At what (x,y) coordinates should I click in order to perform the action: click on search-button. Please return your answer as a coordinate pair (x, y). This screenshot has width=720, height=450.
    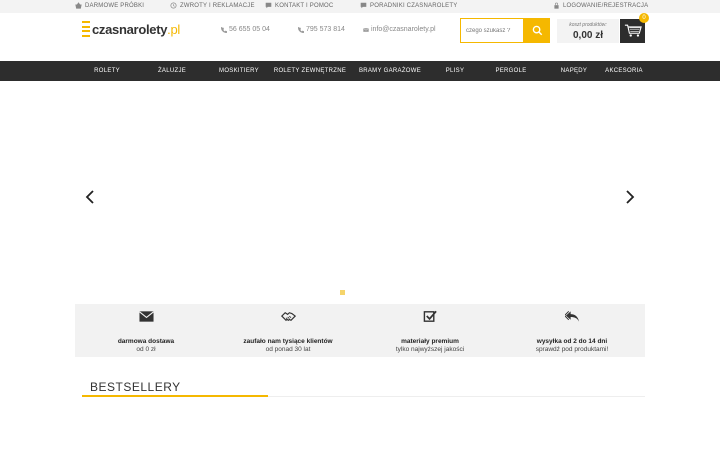
    Looking at the image, I should click on (537, 30).